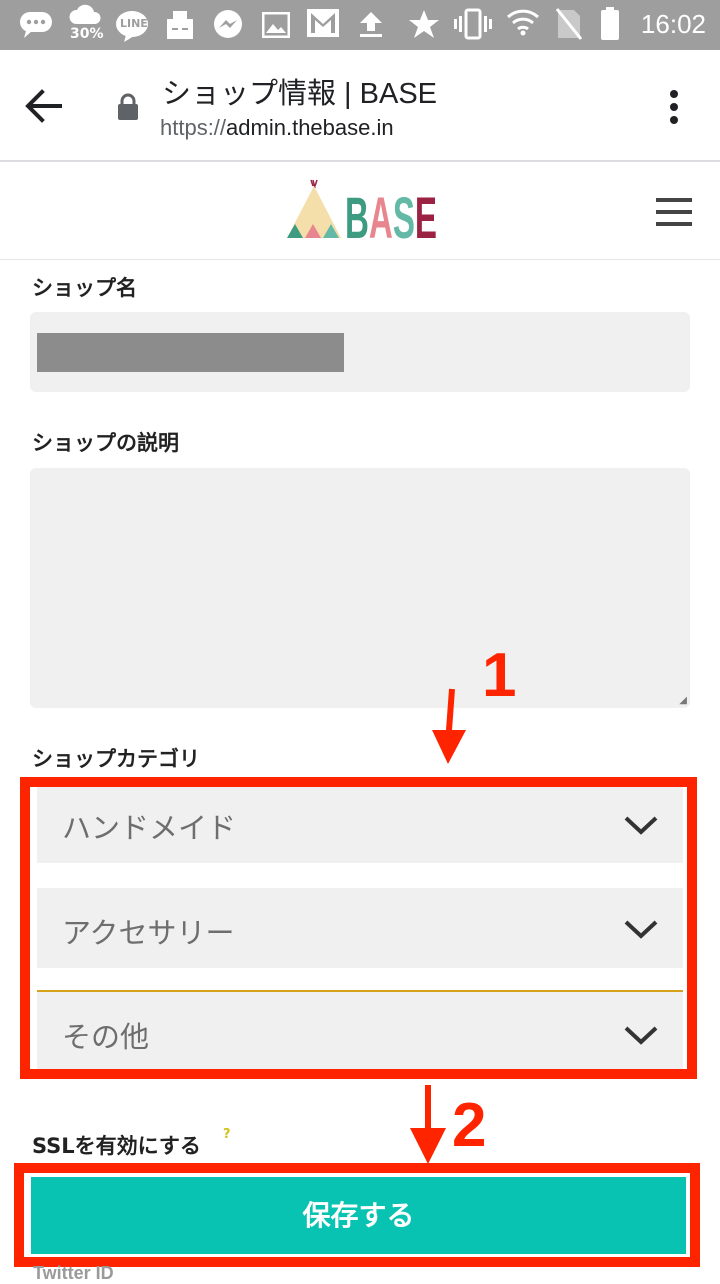  Describe the element at coordinates (569, 26) in the screenshot. I see `no-sim-icon` at that location.